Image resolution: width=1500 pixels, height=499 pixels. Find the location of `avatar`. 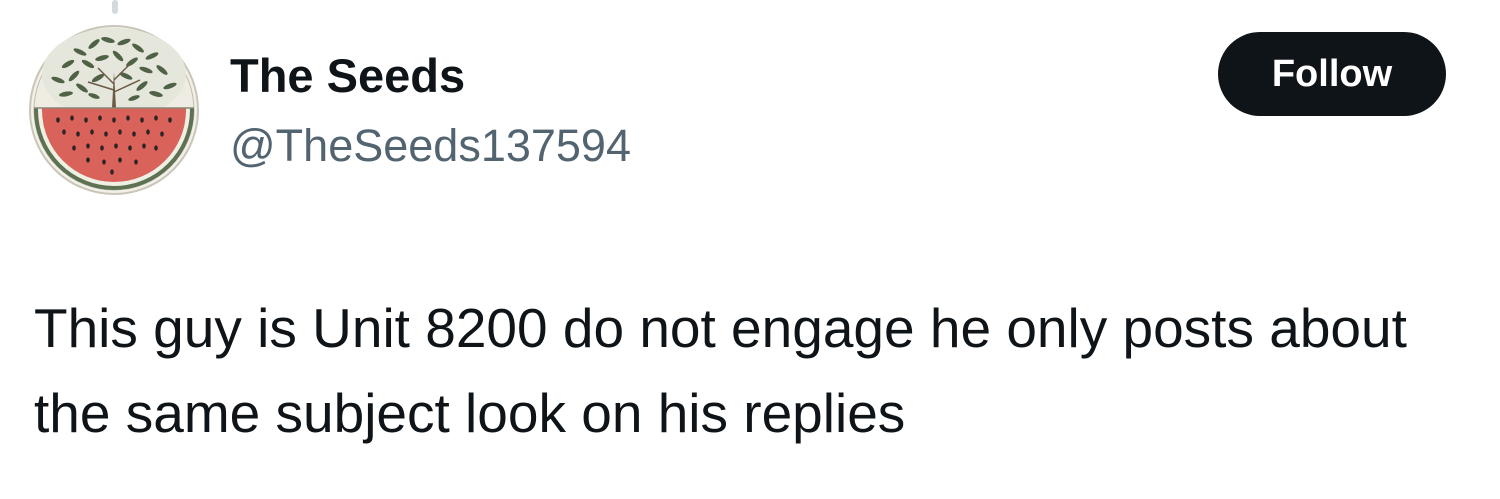

avatar is located at coordinates (114, 110).